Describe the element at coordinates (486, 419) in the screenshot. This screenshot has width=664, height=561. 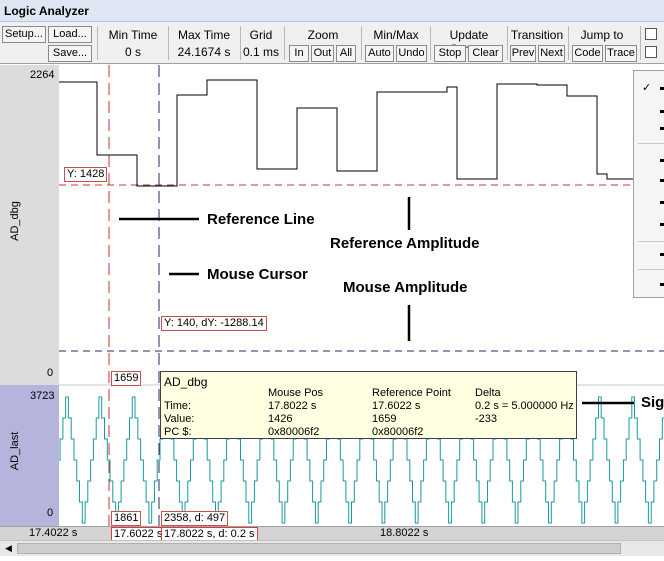
I see `tooltip-delta-value: -233` at that location.